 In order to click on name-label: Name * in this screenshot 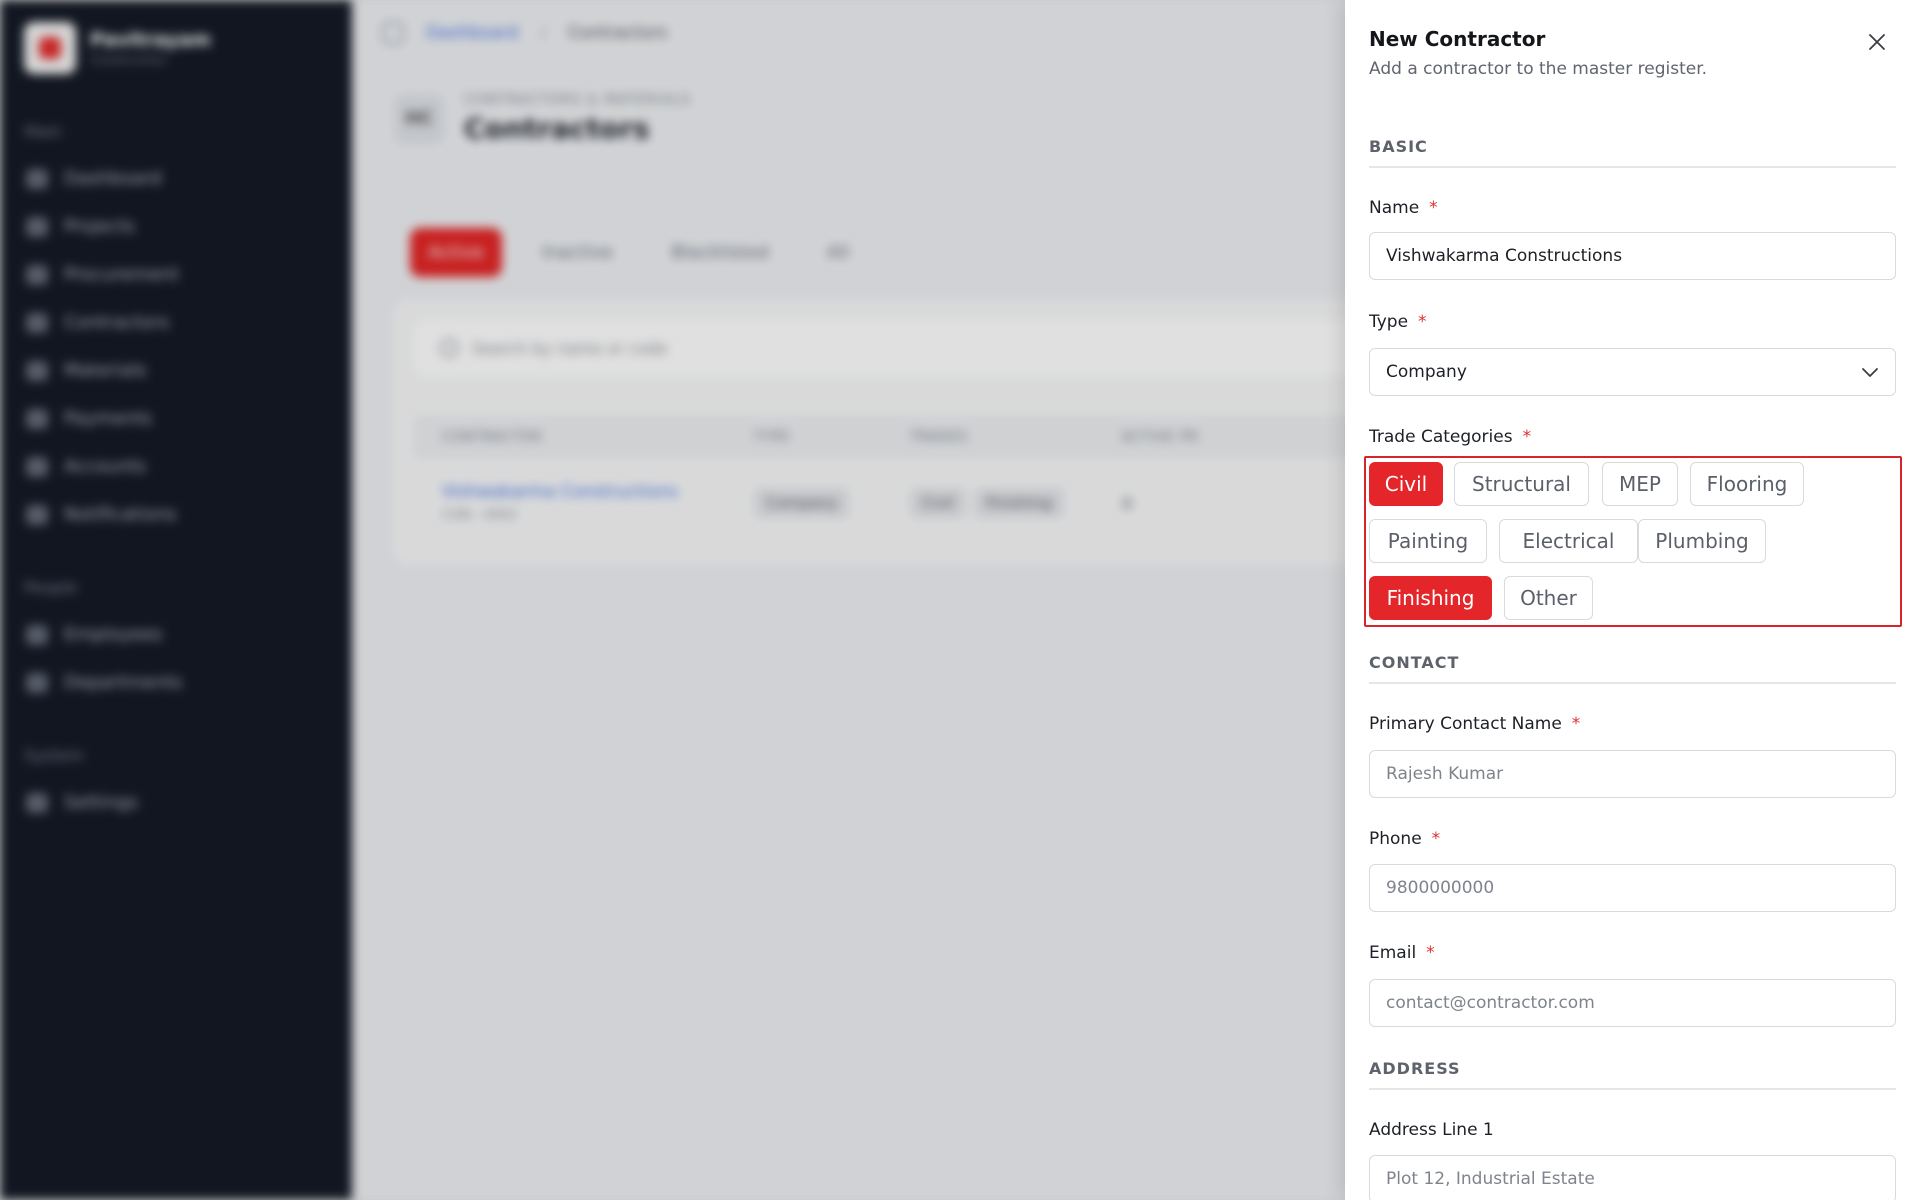, I will do `click(1403, 208)`.